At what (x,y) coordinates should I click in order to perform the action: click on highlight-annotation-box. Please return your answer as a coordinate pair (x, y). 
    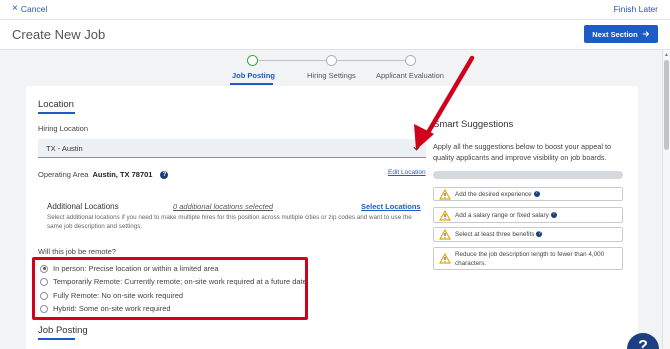
    Looking at the image, I should click on (170, 288).